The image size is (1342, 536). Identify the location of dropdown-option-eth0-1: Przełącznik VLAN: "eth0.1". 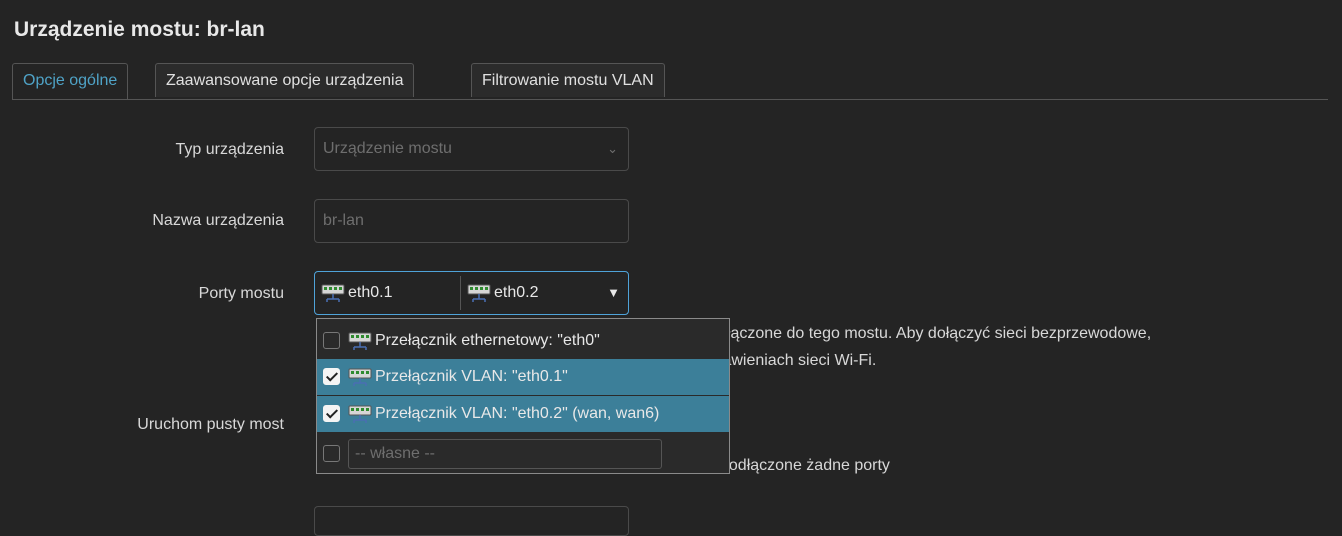
(523, 377).